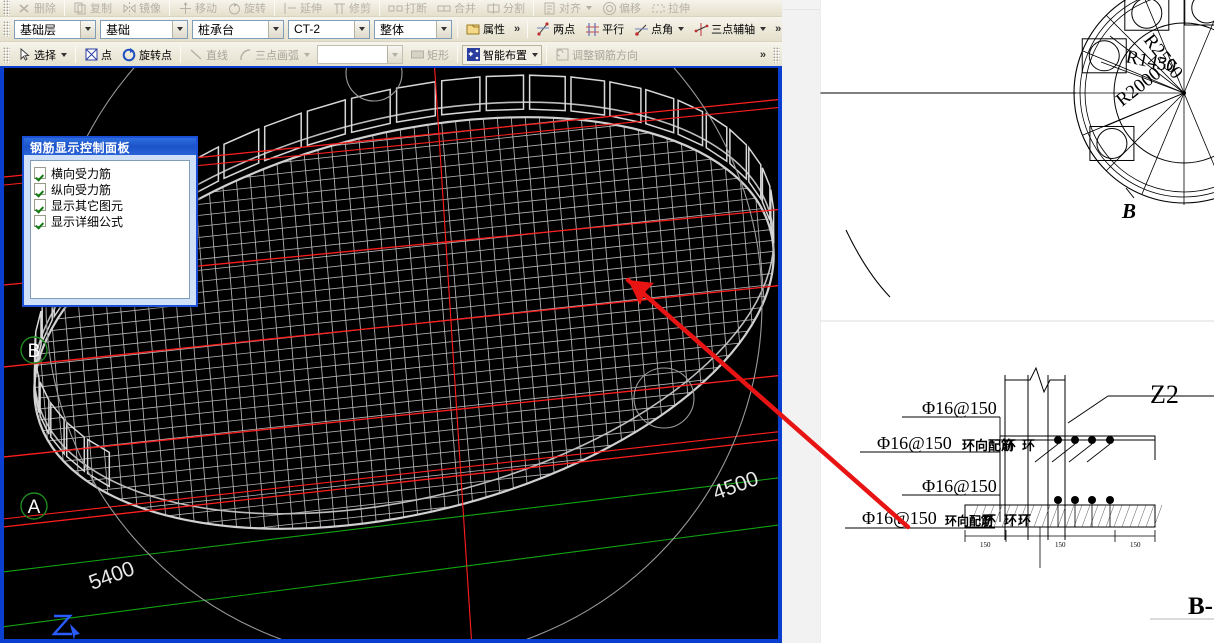  Describe the element at coordinates (1164, 394) in the screenshot. I see `svg-text: Z2` at that location.